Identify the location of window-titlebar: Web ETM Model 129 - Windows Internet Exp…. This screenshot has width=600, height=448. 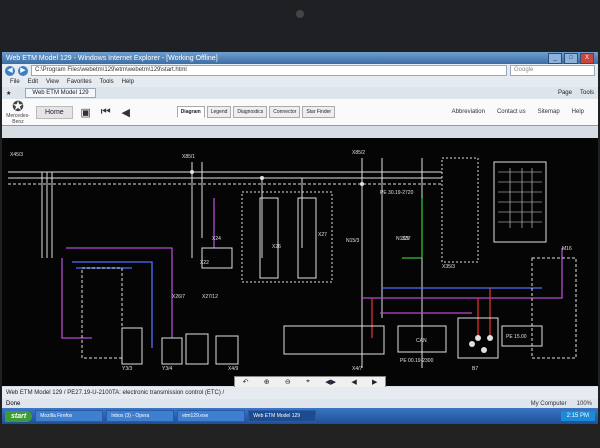
(300, 58).